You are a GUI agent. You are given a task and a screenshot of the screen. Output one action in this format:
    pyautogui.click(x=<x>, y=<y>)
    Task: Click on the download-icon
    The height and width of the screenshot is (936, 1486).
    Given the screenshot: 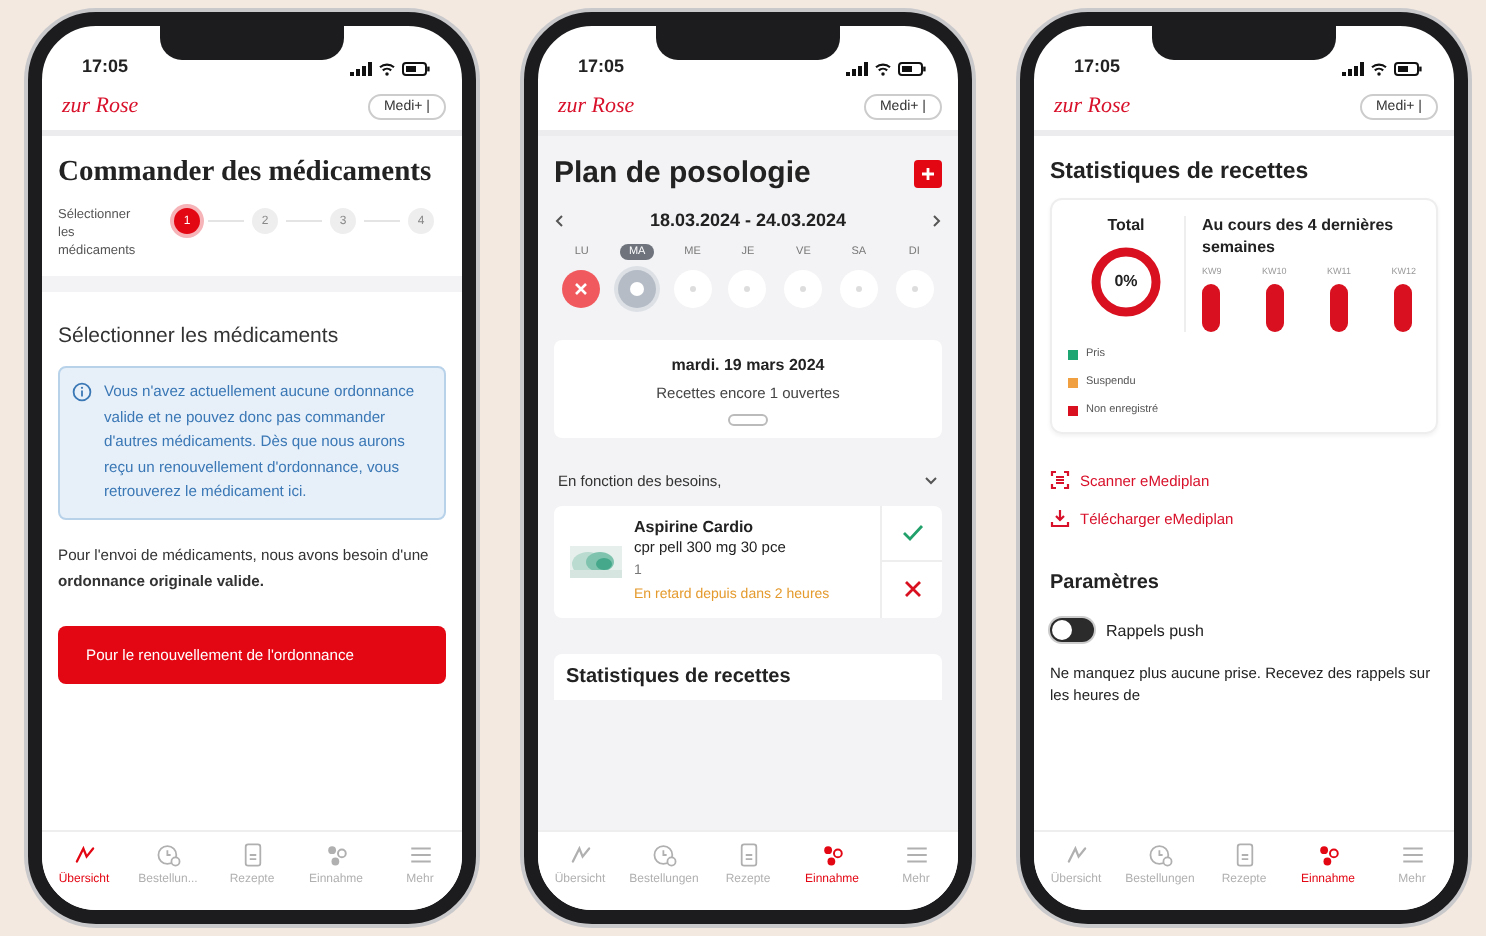 What is the action you would take?
    pyautogui.click(x=1060, y=518)
    